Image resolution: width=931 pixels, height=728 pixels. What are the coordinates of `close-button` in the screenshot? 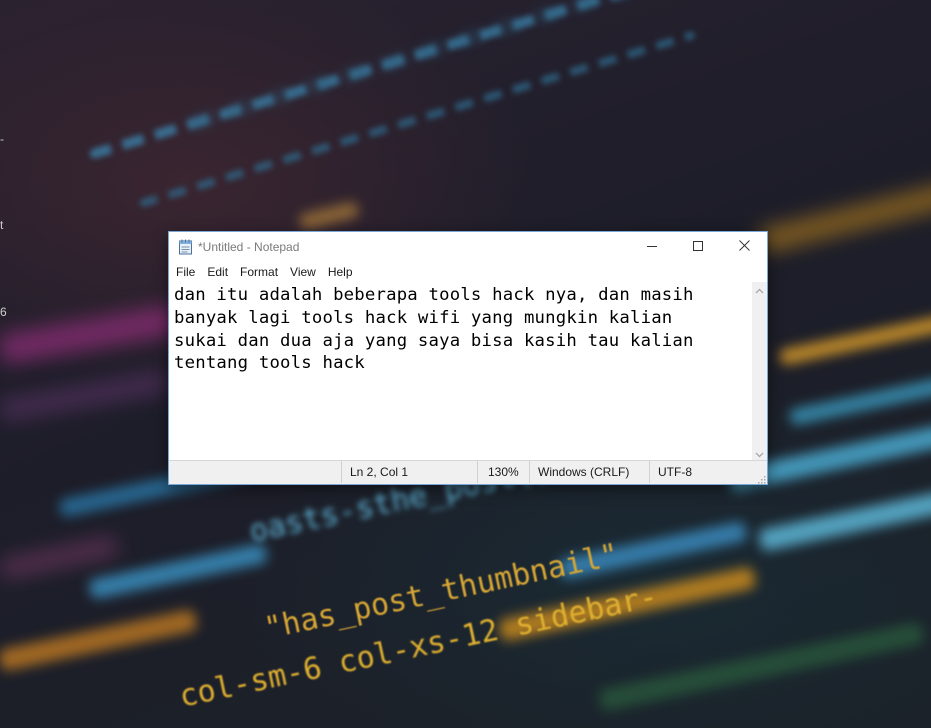 It's located at (744, 247).